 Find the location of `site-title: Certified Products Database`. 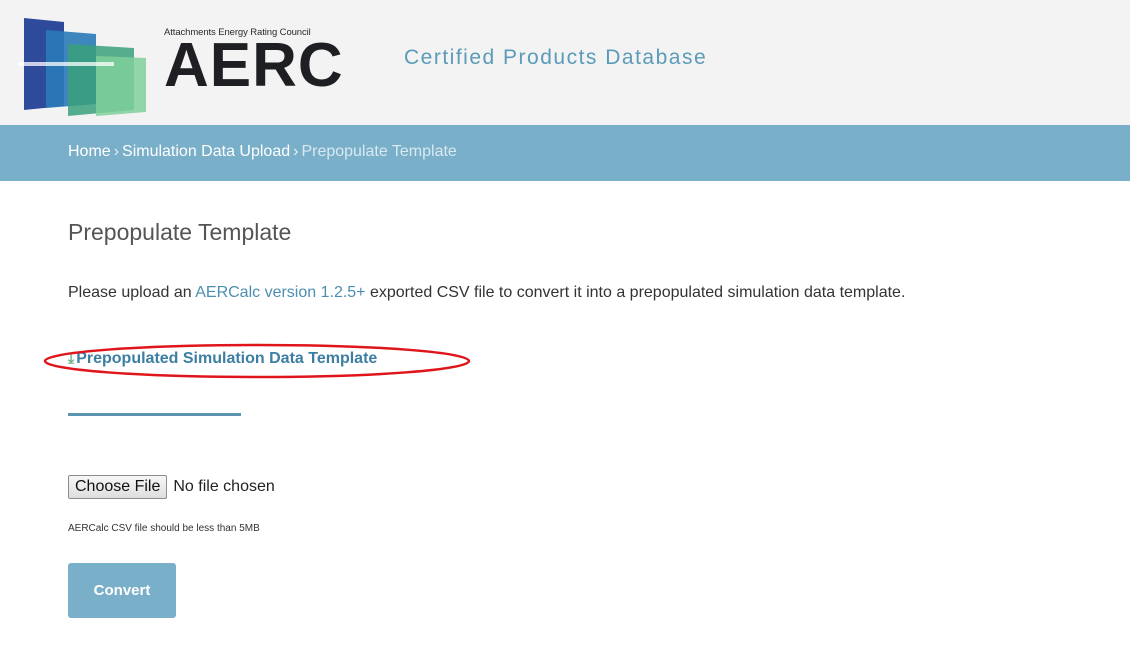

site-title: Certified Products Database is located at coordinates (556, 57).